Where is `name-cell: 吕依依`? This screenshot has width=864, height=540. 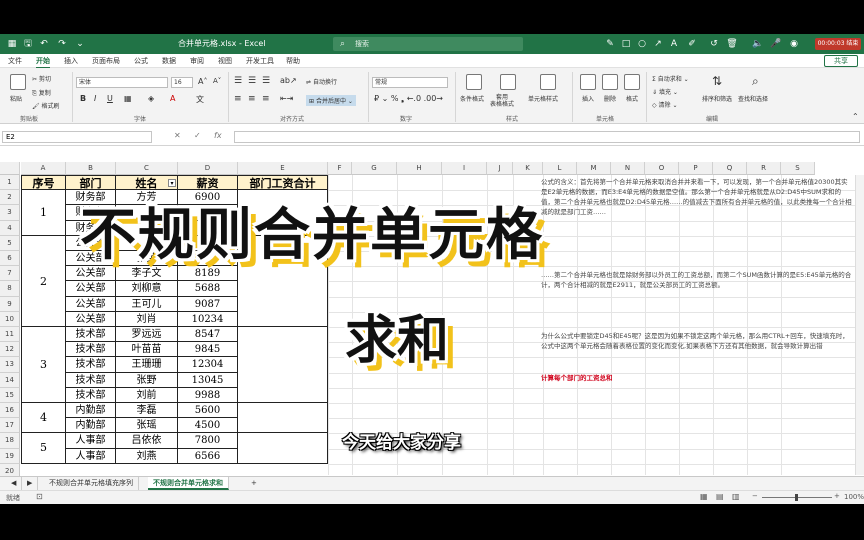 name-cell: 吕依依 is located at coordinates (147, 441).